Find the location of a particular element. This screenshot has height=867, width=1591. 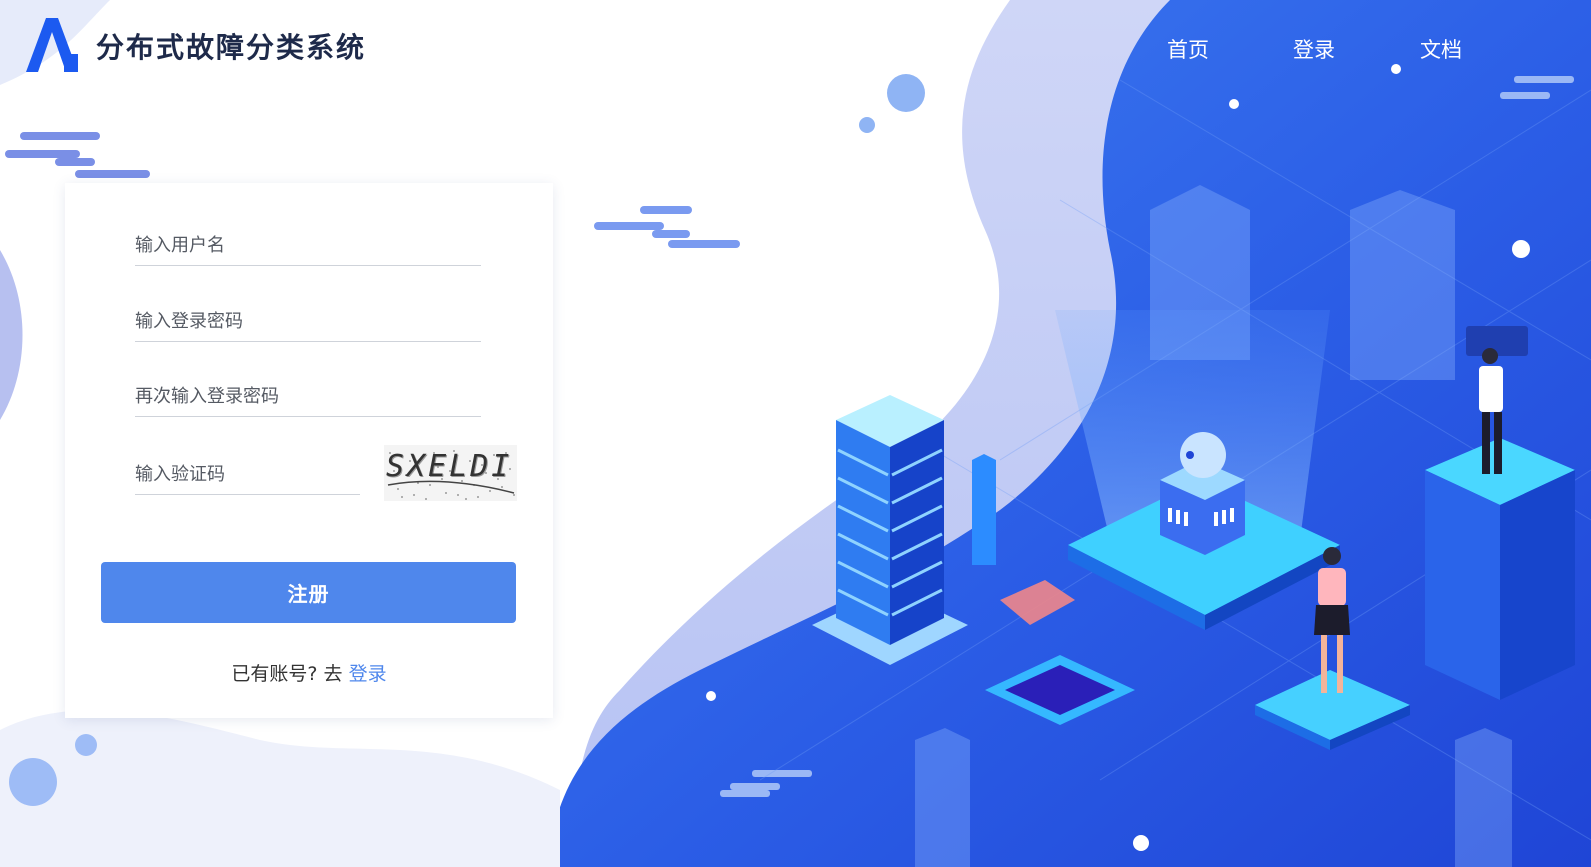

register-button: 注册 is located at coordinates (308, 592).